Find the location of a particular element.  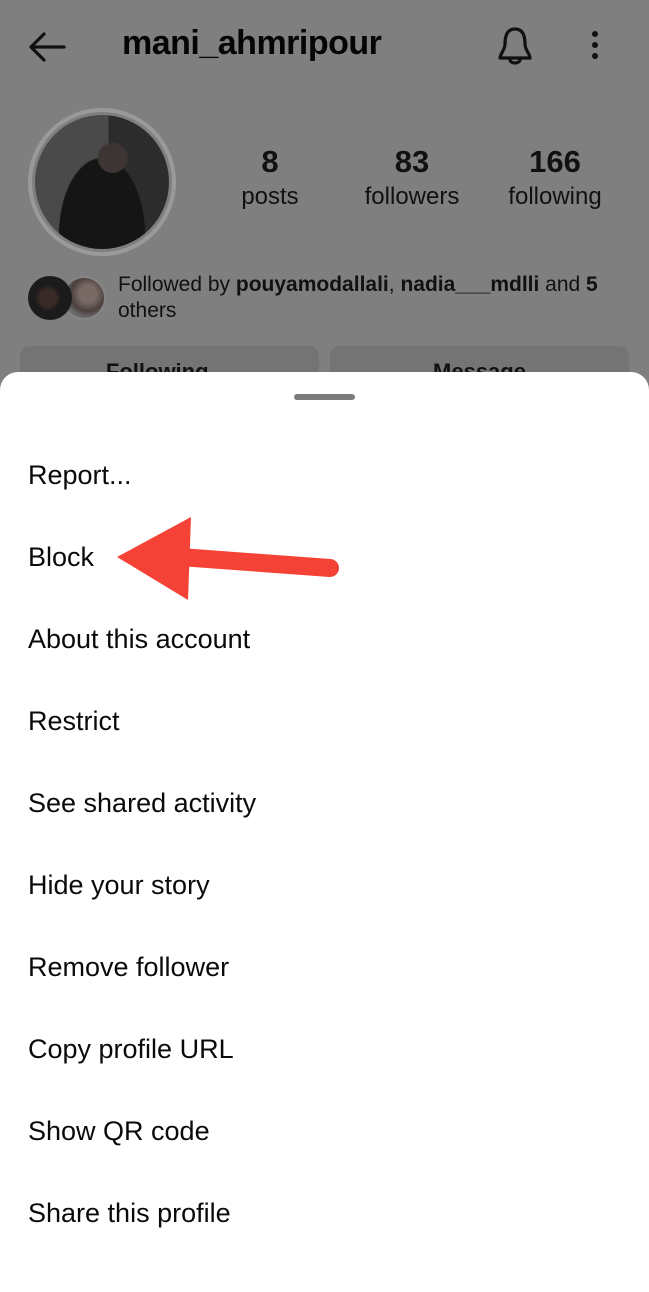

followed-by-and: and is located at coordinates (563, 284).